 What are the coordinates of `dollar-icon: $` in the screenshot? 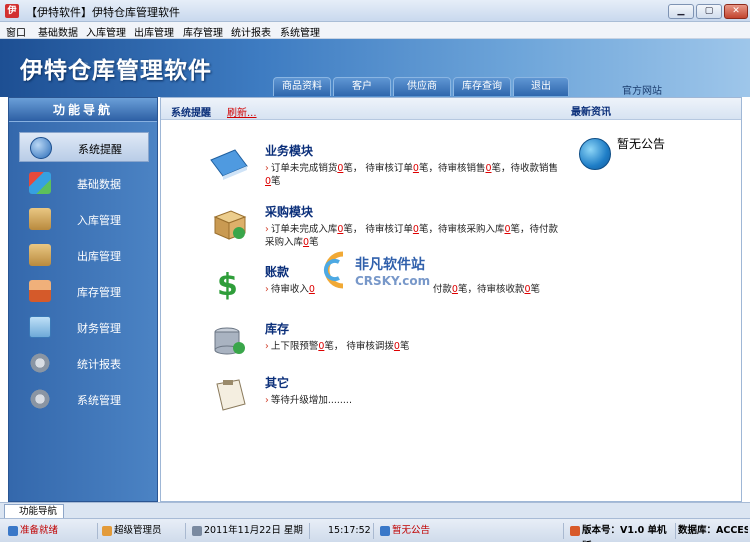 It's located at (227, 284).